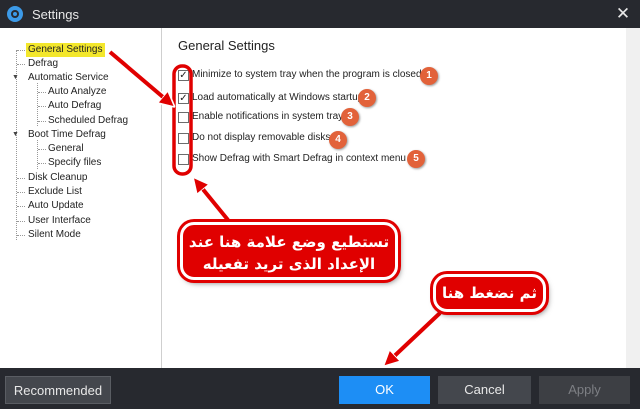 This screenshot has width=640, height=409. What do you see at coordinates (58, 390) in the screenshot?
I see `recommended-button: Recommended` at bounding box center [58, 390].